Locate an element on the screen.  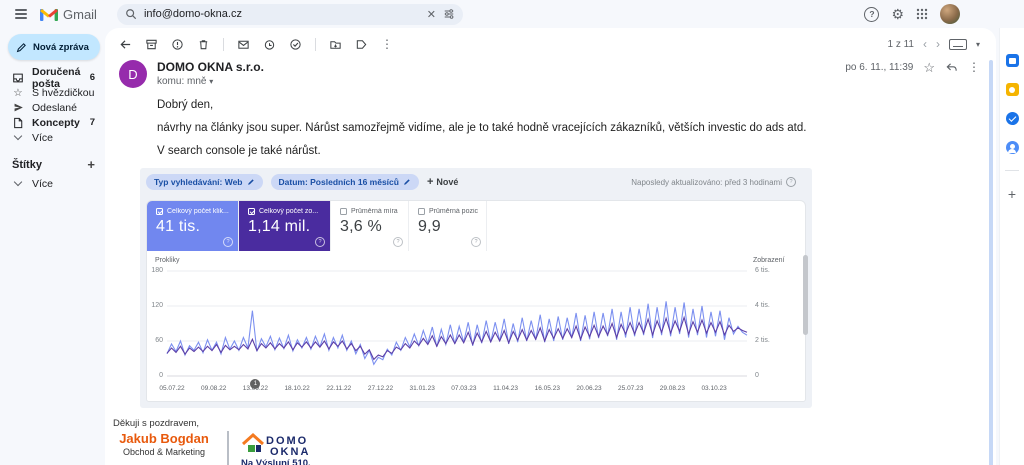
gsc-line-chart is located at coordinates (457, 323).